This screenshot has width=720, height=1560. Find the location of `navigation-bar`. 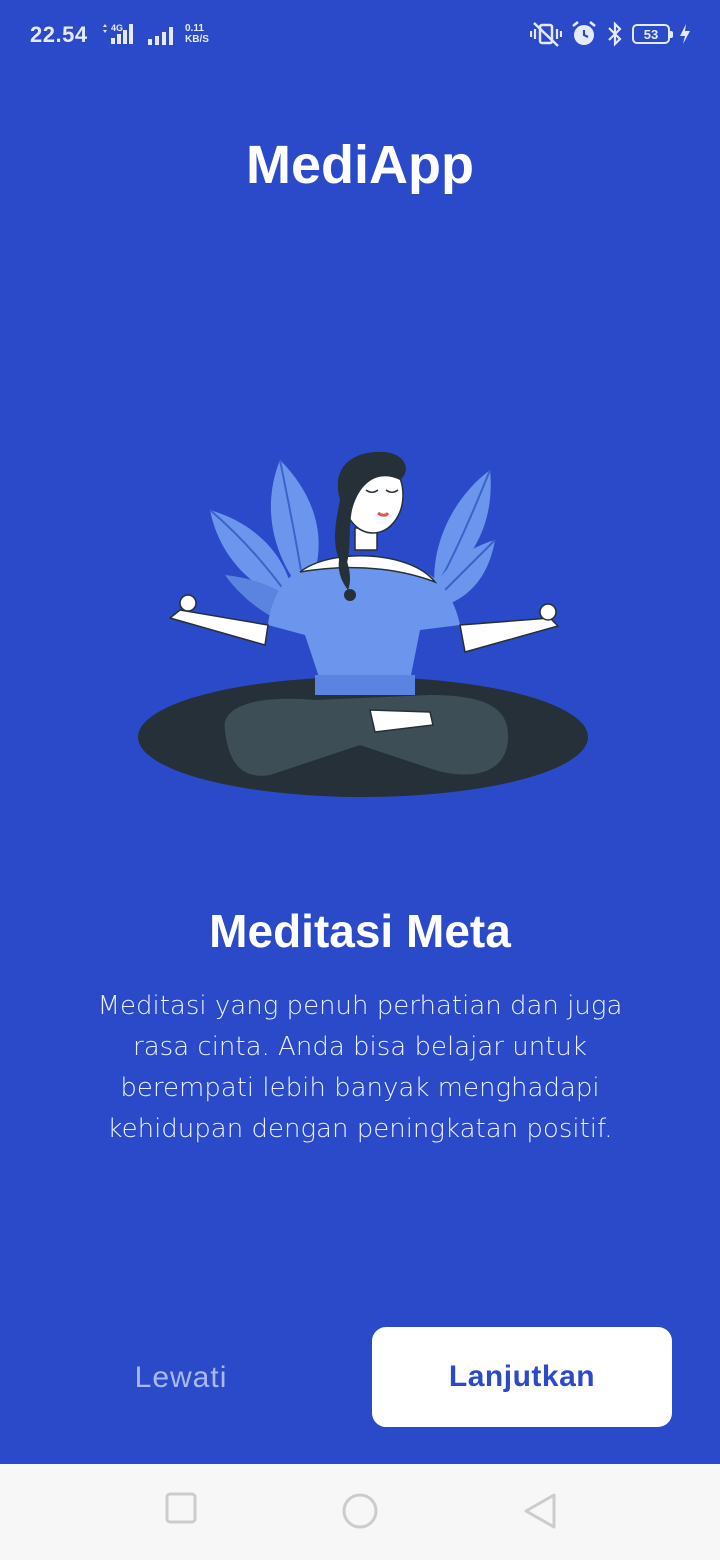

navigation-bar is located at coordinates (360, 1512).